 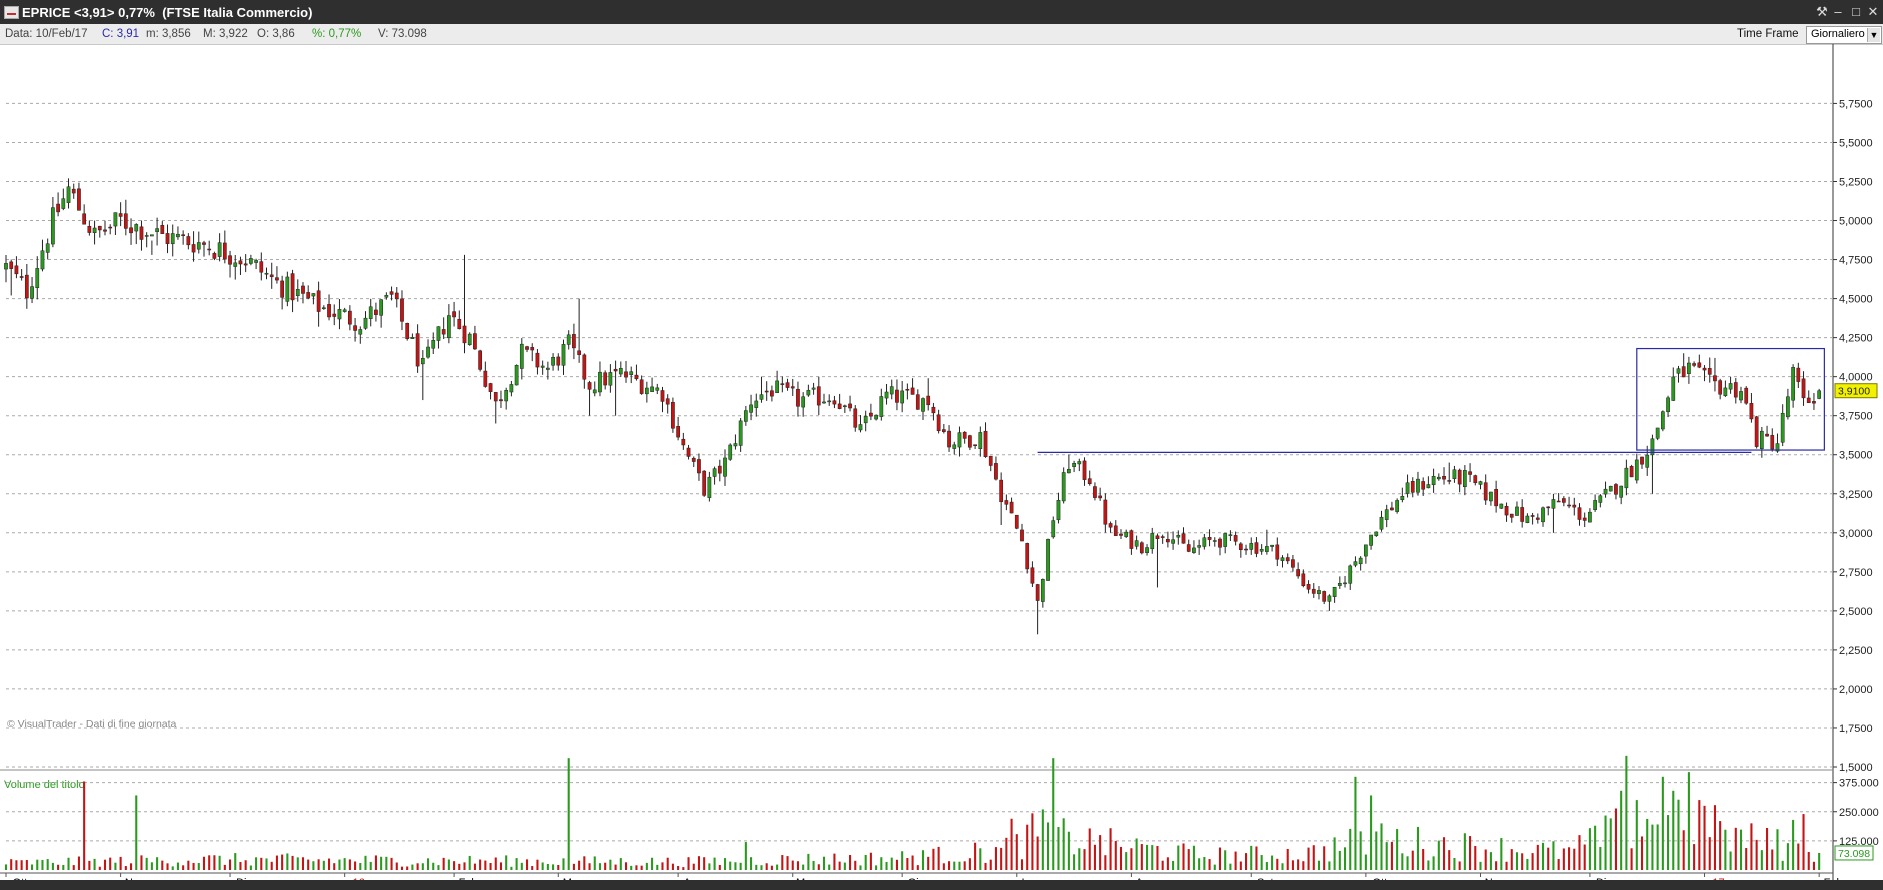 What do you see at coordinates (337, 34) in the screenshot?
I see `percent-change-readout: %: 0,77%` at bounding box center [337, 34].